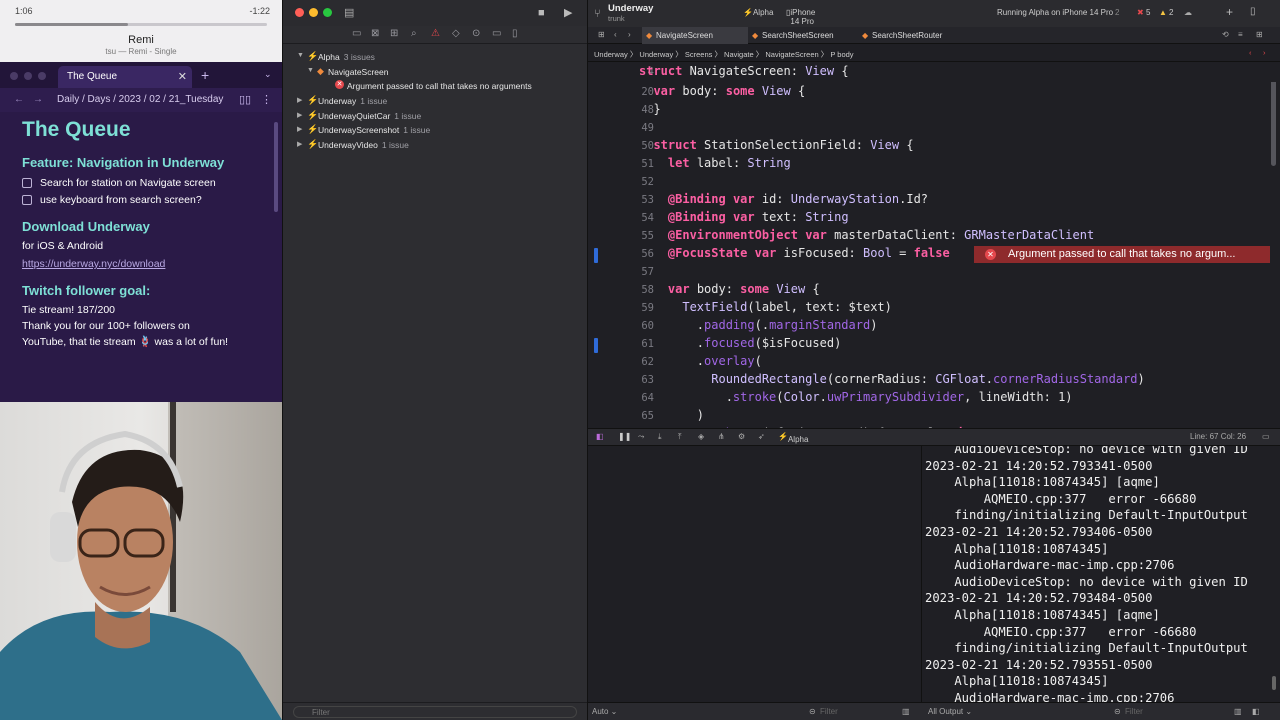  What do you see at coordinates (761, 436) in the screenshot?
I see `location-icon: ➶` at bounding box center [761, 436].